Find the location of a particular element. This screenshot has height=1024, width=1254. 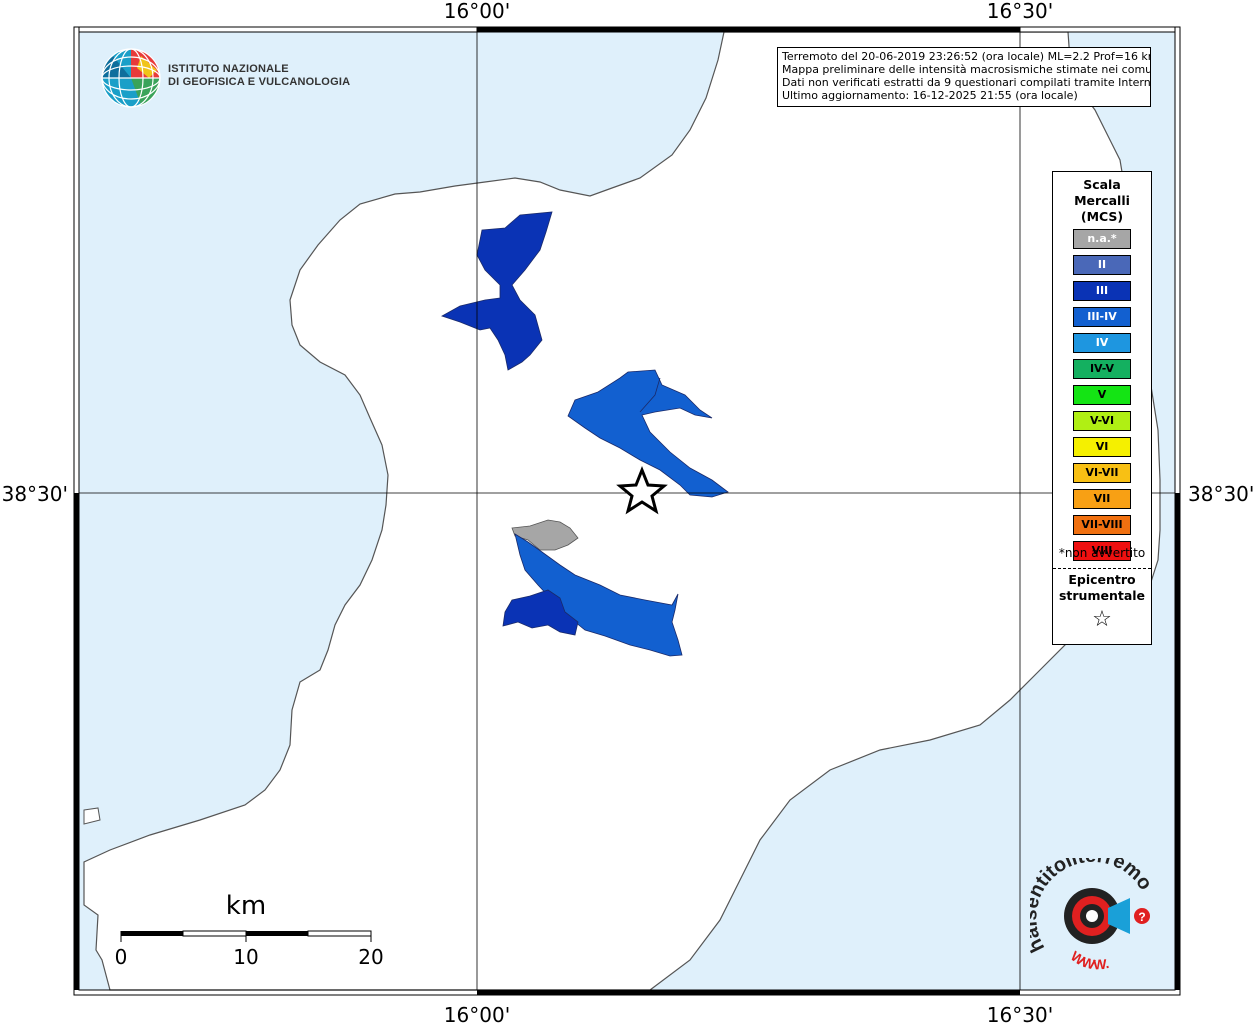

hsit-logo-graphic: haisentitoilterremoto.it WWW. ? is located at coordinates (1087, 907).